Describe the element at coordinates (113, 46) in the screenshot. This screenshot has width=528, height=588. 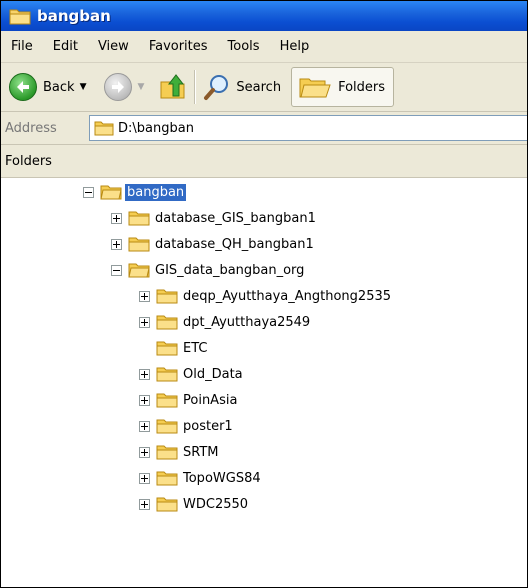
I see `menu-view: View` at that location.